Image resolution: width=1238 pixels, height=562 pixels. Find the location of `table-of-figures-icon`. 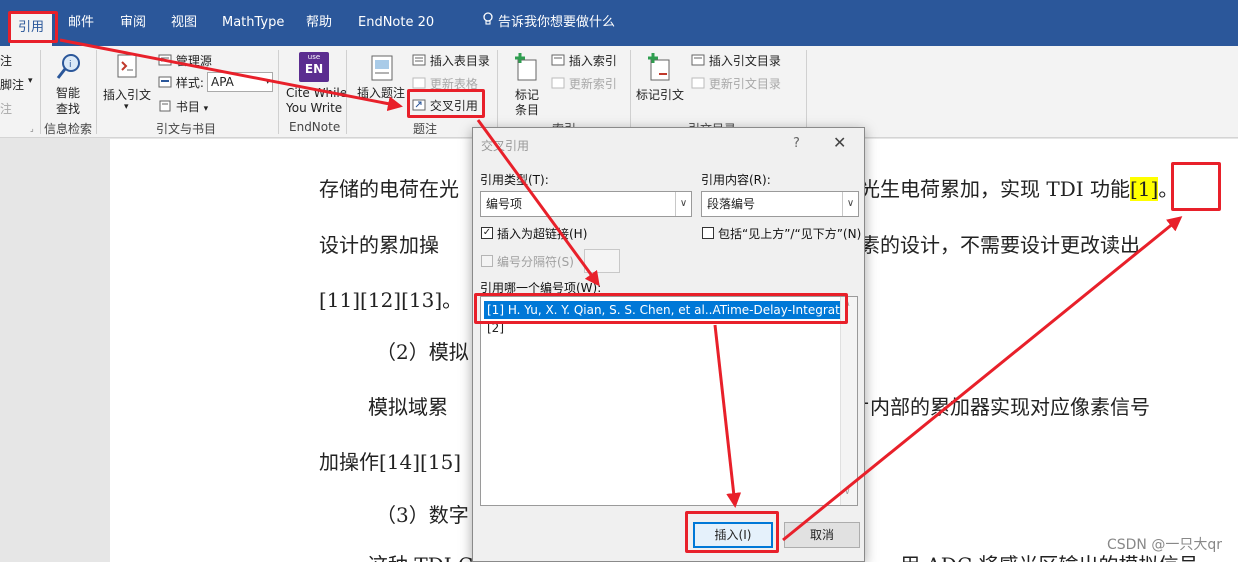

table-of-figures-icon is located at coordinates (419, 61).